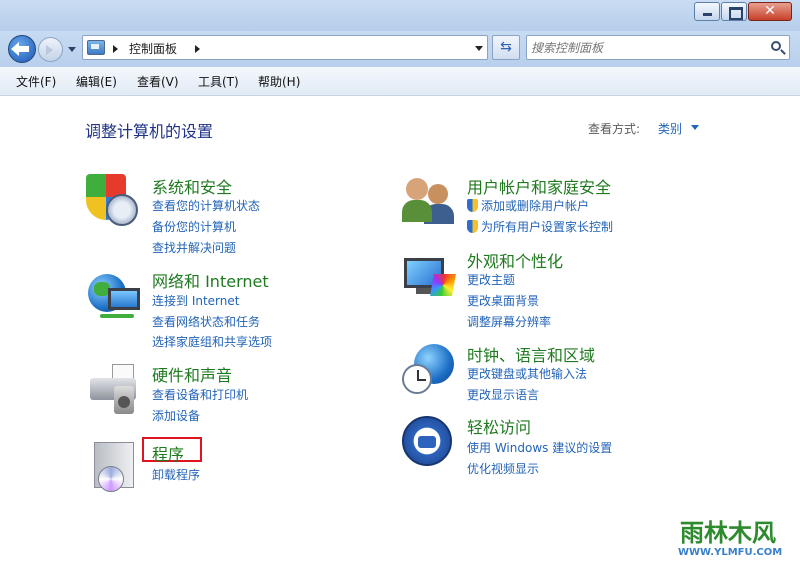 Image resolution: width=800 pixels, height=567 pixels. I want to click on watermark-text: 雨林木风, so click(728, 533).